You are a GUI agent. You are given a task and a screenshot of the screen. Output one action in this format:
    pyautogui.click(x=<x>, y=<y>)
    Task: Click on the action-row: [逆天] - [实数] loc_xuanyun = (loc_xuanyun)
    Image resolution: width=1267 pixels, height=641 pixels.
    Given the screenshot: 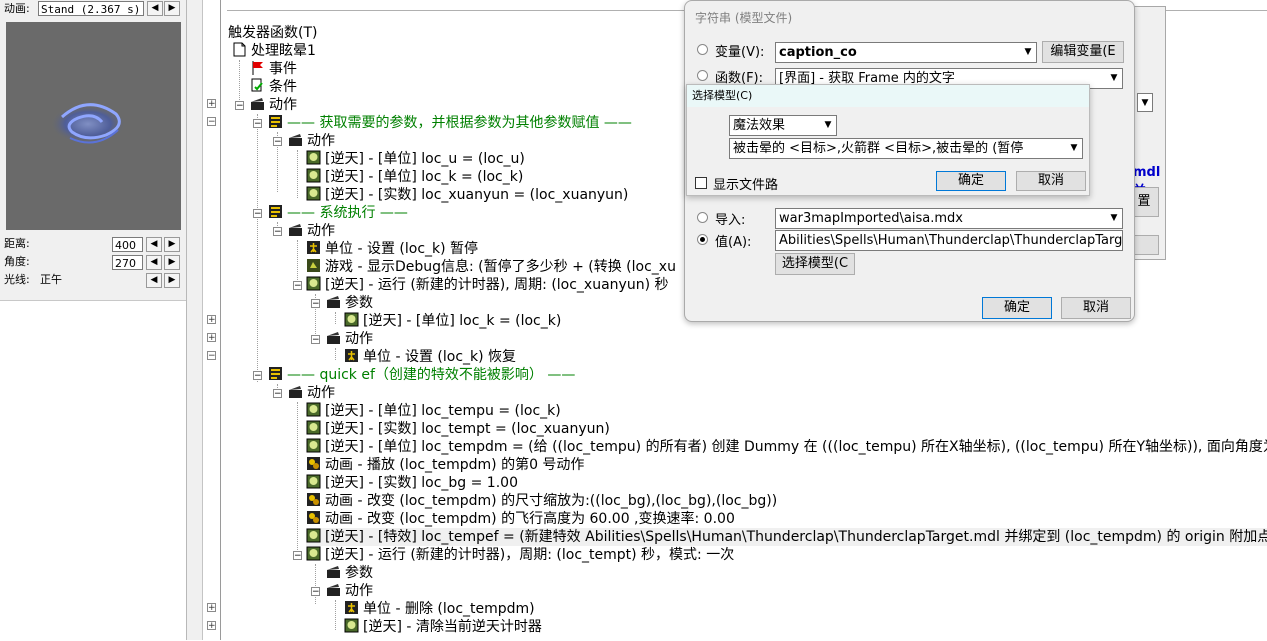 What is the action you would take?
    pyautogui.click(x=467, y=195)
    